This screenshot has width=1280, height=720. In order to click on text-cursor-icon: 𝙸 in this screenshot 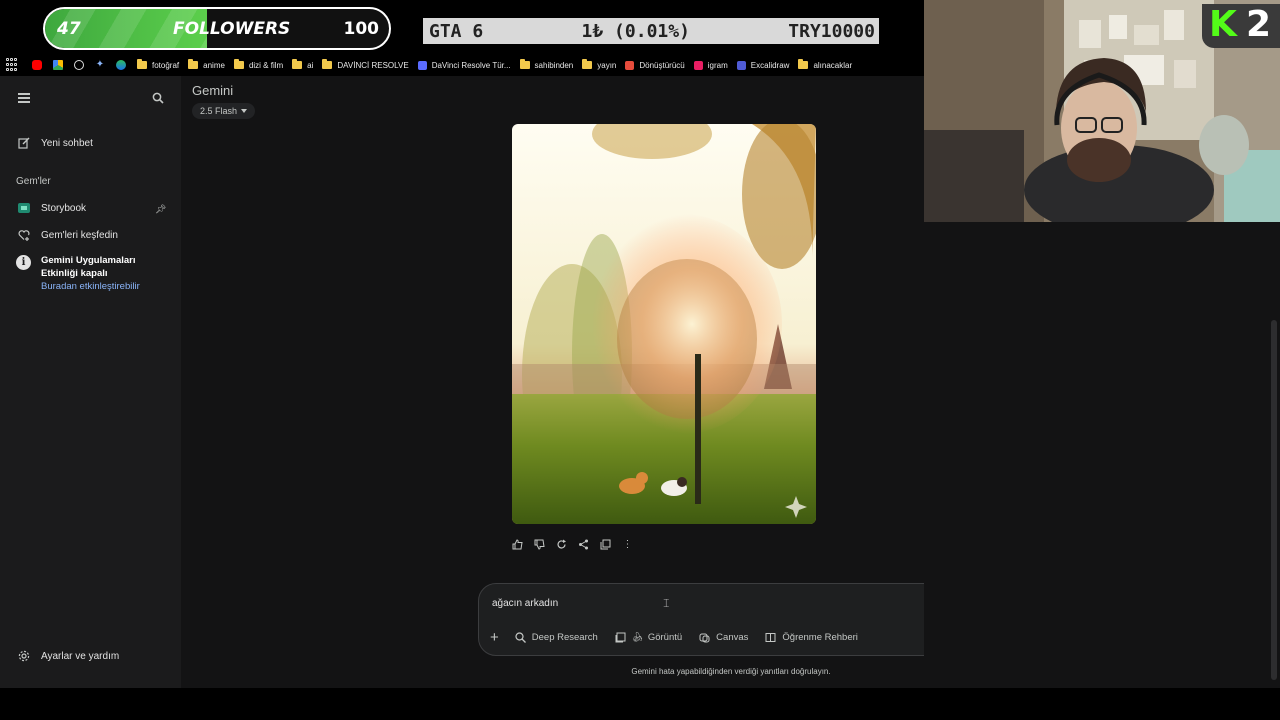, I will do `click(666, 603)`.